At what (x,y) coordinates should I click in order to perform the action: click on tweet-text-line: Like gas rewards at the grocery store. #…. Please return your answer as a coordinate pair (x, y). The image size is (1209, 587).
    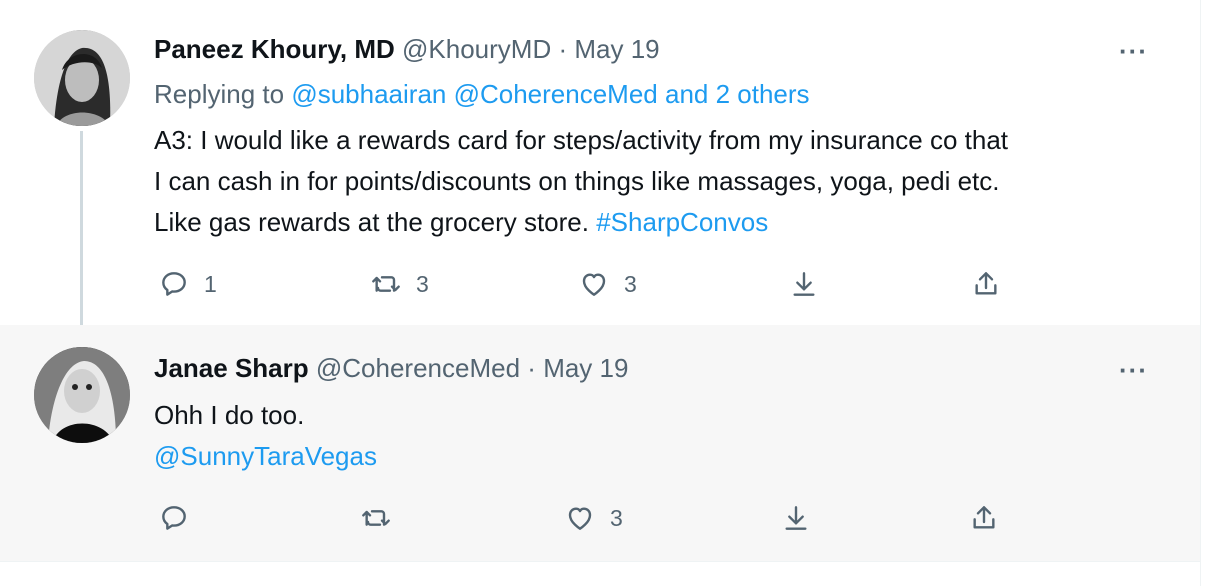
    Looking at the image, I should click on (664, 222).